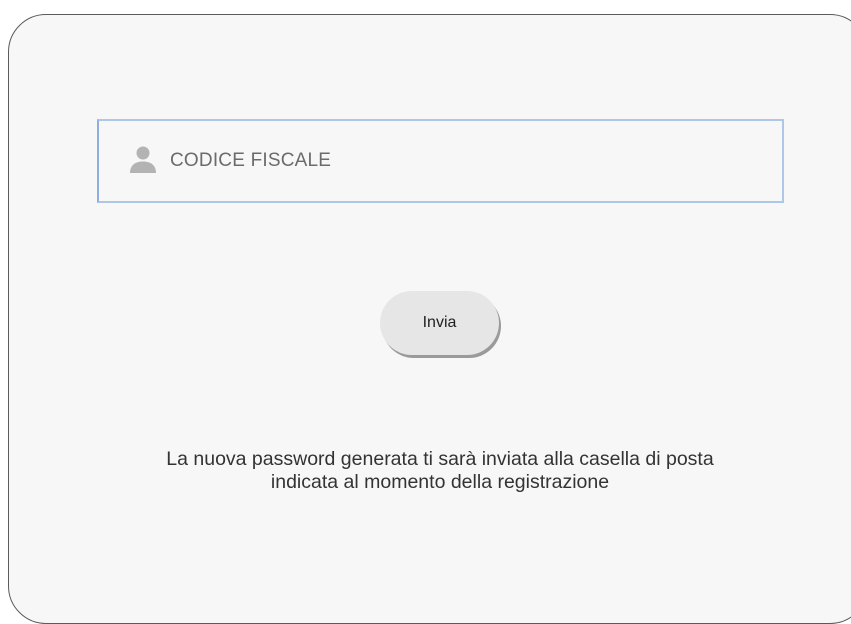  I want to click on fiscal-code-field, so click(440, 161).